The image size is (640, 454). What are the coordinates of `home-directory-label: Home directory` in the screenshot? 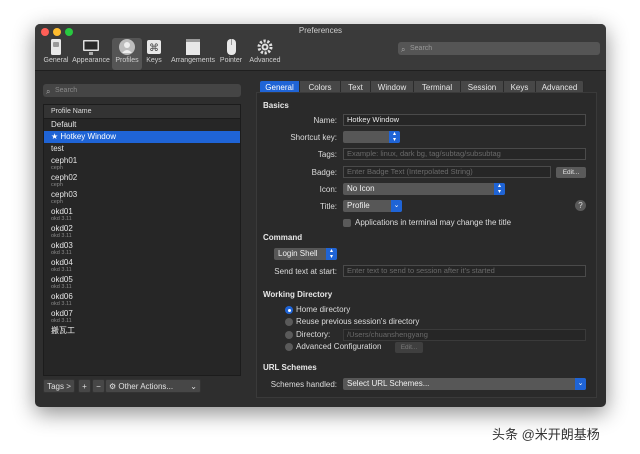 It's located at (323, 309).